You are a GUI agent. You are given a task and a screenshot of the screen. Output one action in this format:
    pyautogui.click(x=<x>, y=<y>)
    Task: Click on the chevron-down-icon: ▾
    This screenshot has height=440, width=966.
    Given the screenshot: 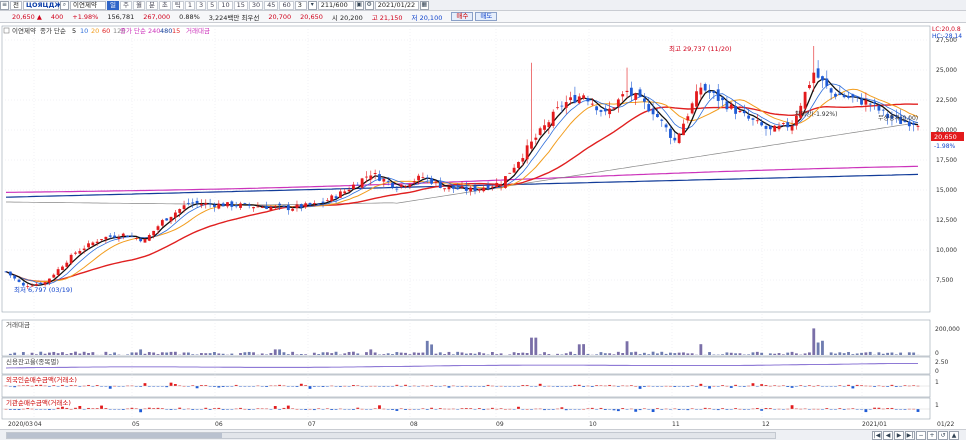 What is the action you would take?
    pyautogui.click(x=312, y=5)
    